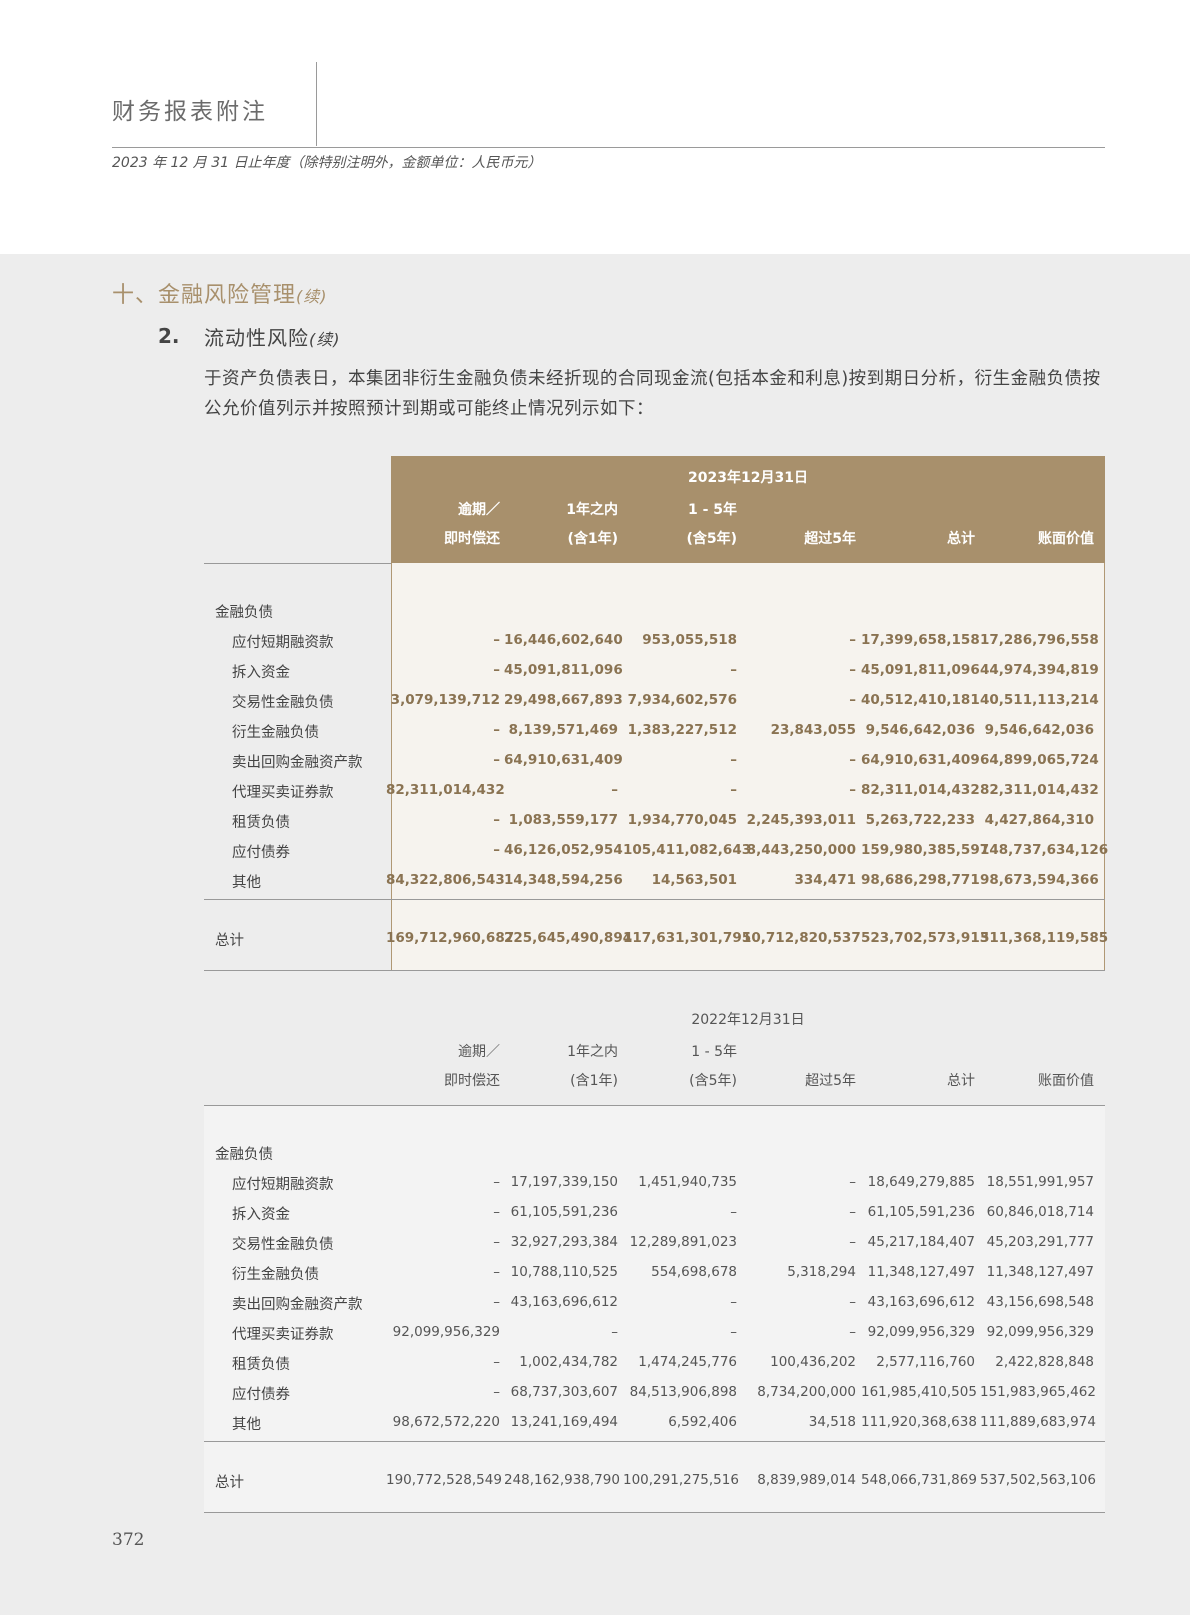 This screenshot has width=1190, height=1615. I want to click on table-year-heading: 2023年12月31日, so click(748, 478).